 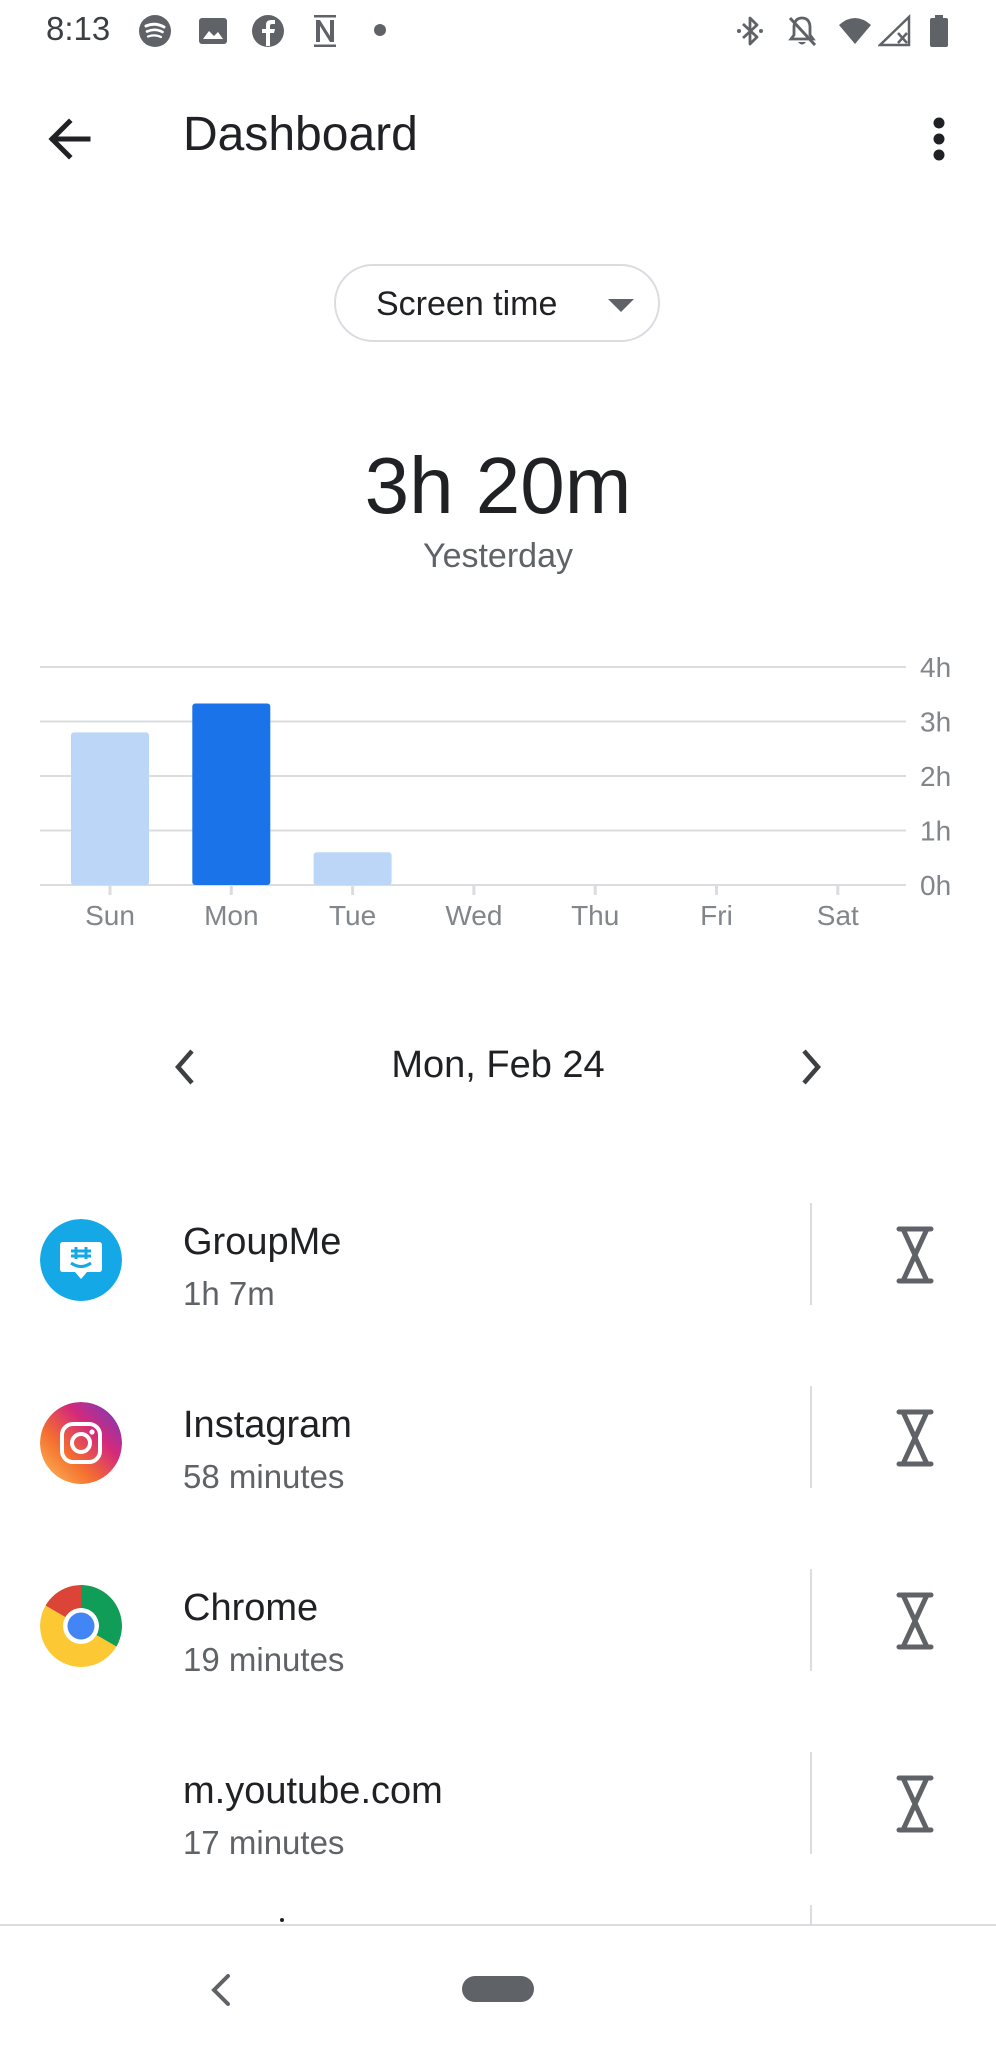 I want to click on total-screen-time: 3h 20m, so click(x=498, y=485).